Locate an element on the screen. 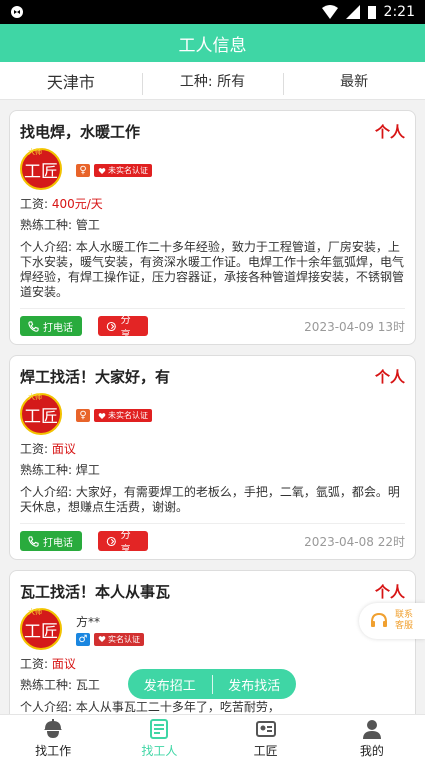 Image resolution: width=425 pixels, height=761 pixels. battery-icon is located at coordinates (371, 12).